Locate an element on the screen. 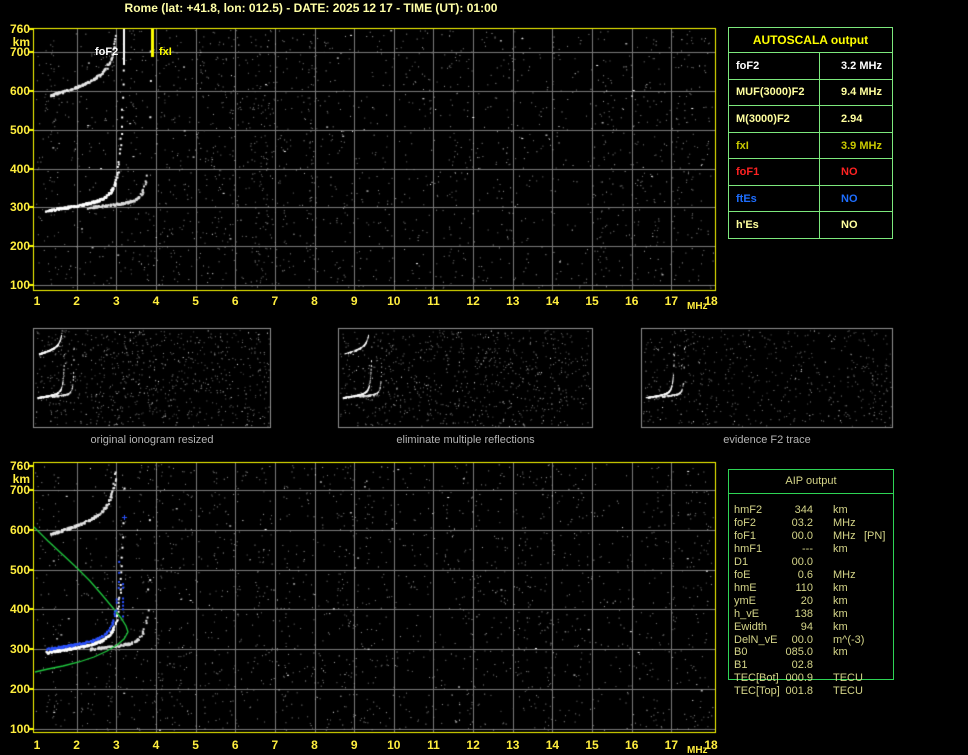  y-tick-label: 100 is located at coordinates (19, 285).